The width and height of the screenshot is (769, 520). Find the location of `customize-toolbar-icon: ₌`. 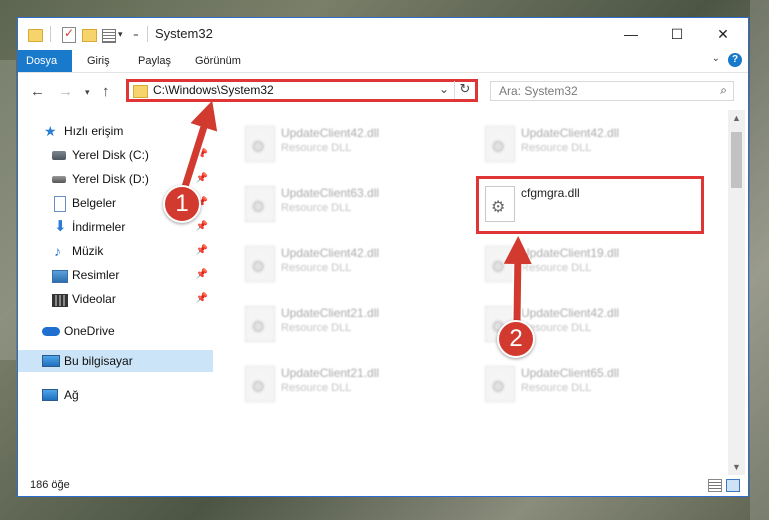

customize-toolbar-icon: ₌ is located at coordinates (136, 33).